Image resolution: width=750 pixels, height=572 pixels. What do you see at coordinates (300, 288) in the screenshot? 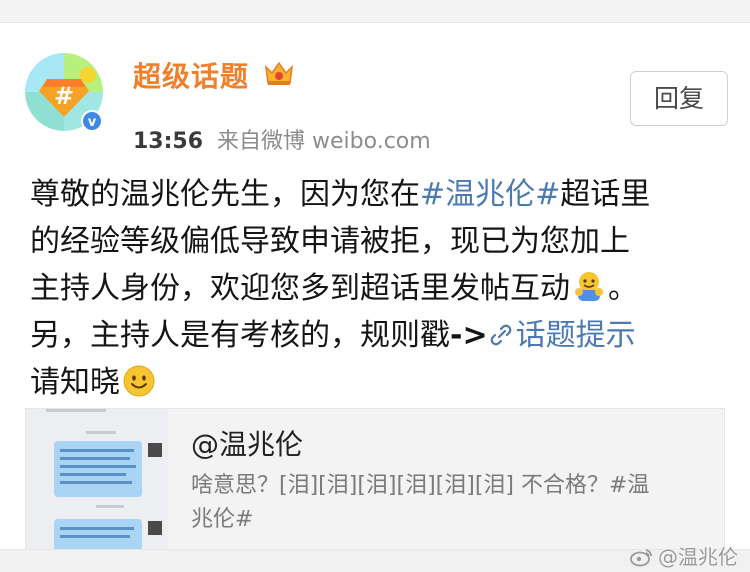
I see `post-text-segment: 主持人身份，欢迎您多到超话里发帖互动` at bounding box center [300, 288].